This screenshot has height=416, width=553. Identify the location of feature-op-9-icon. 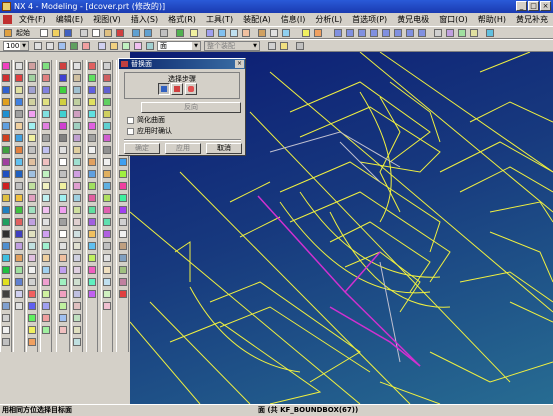
(123, 162).